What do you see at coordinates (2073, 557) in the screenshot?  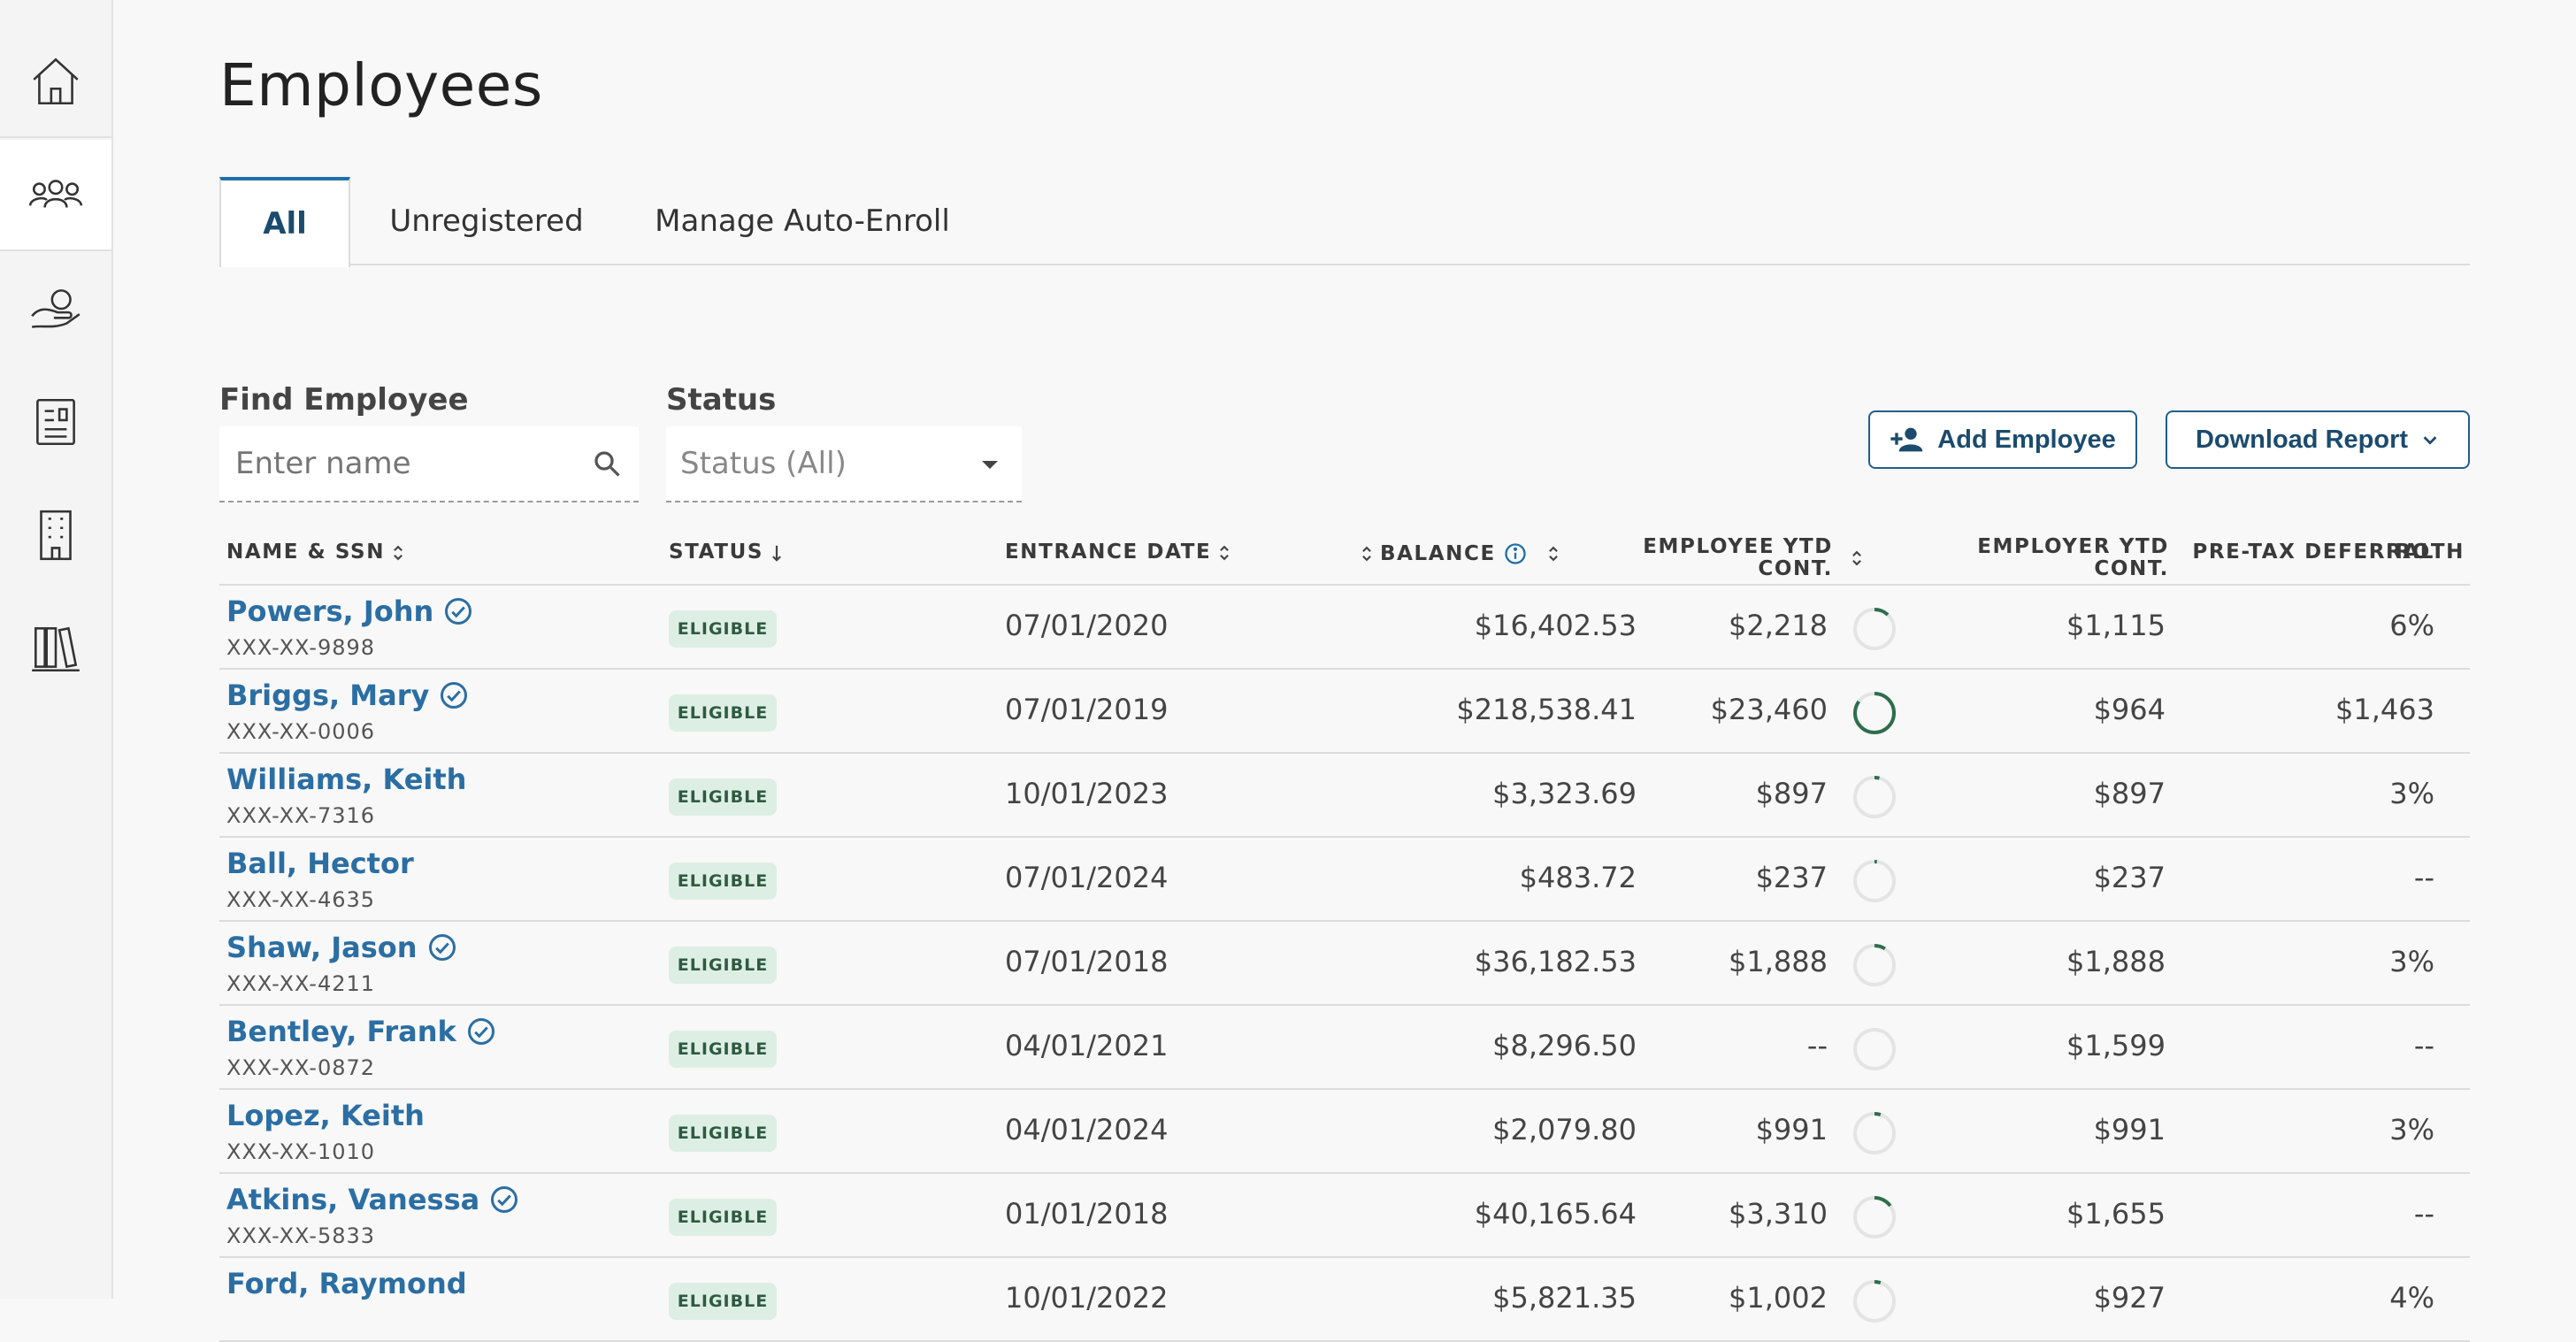 I see `col-employer-ytd: EMPLOYER YTD CONT.` at bounding box center [2073, 557].